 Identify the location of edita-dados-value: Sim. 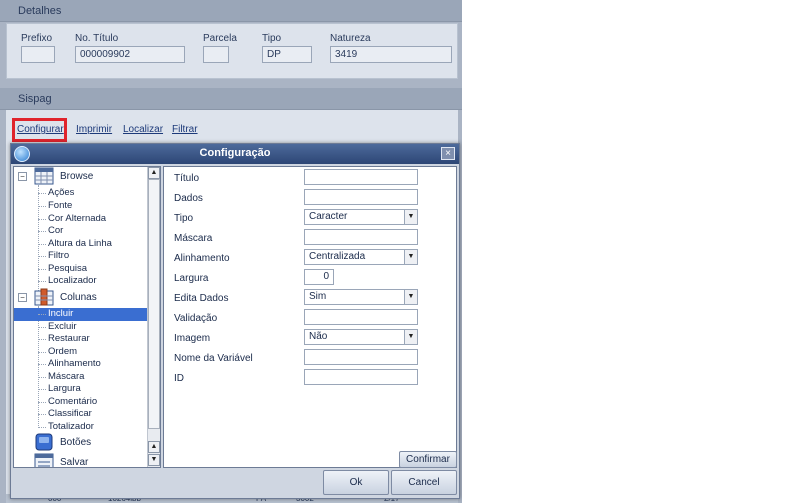
(318, 296).